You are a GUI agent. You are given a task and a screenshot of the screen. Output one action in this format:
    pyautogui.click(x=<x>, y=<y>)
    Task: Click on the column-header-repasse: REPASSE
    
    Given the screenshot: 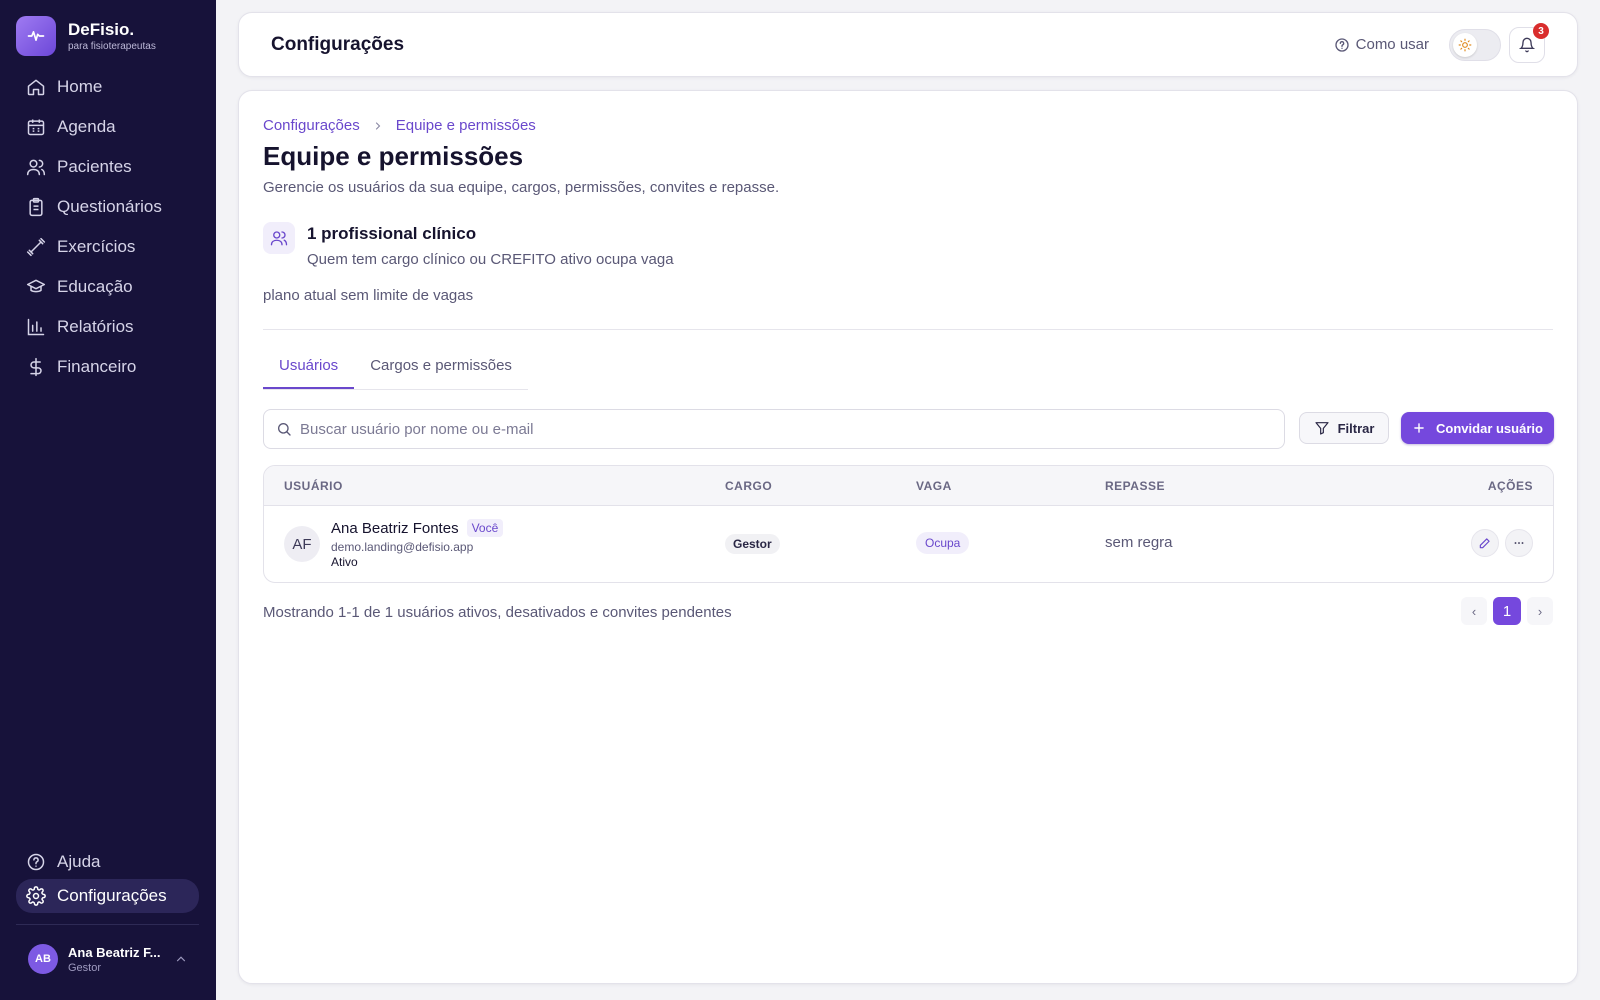 What is the action you would take?
    pyautogui.click(x=1135, y=486)
    